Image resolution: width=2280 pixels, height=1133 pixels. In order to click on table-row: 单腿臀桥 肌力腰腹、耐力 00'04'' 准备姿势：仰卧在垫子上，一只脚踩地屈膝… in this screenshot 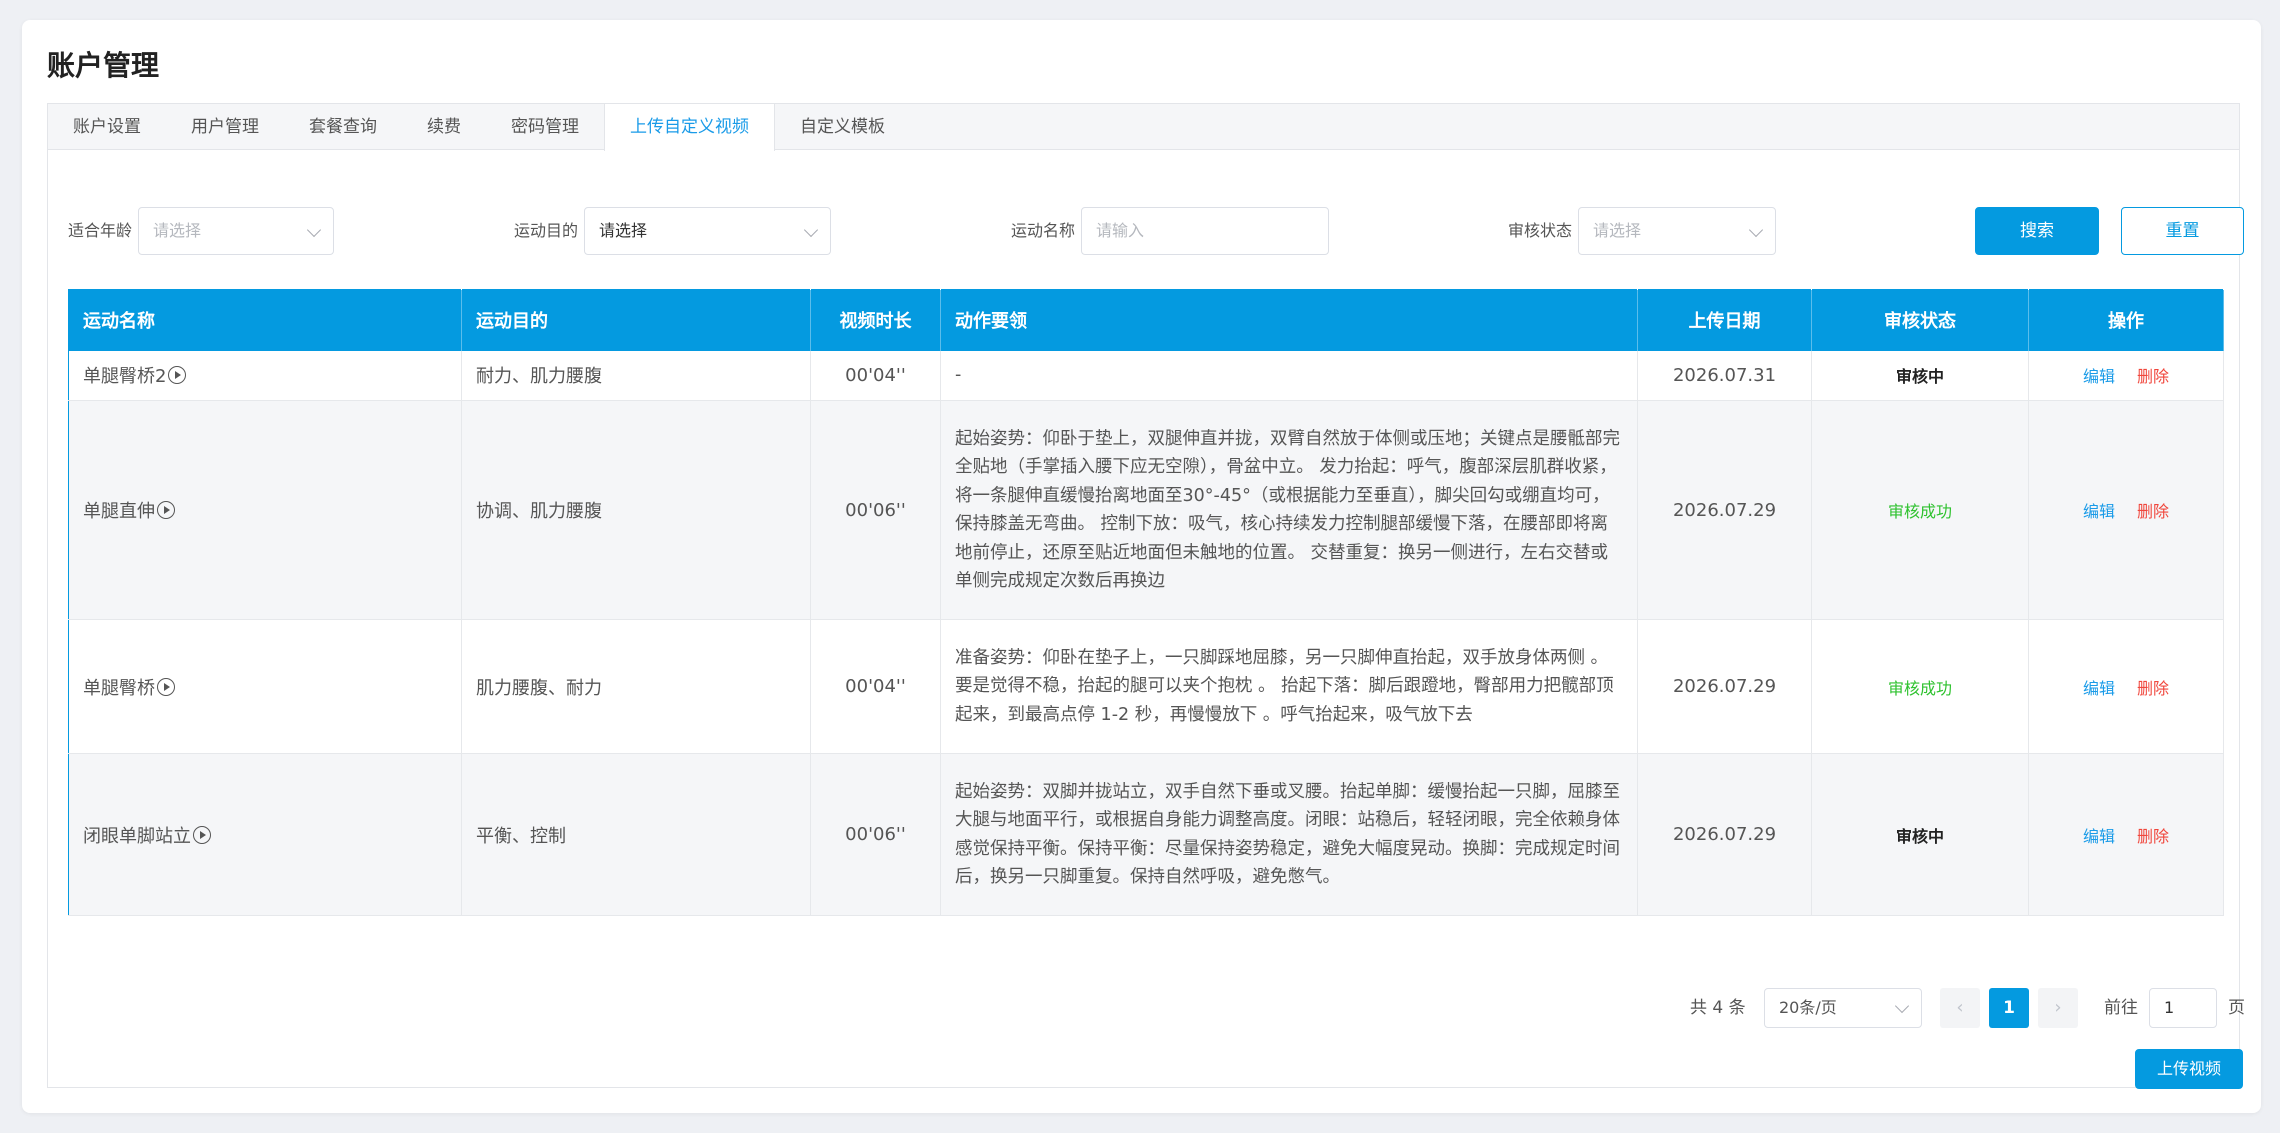, I will do `click(1146, 686)`.